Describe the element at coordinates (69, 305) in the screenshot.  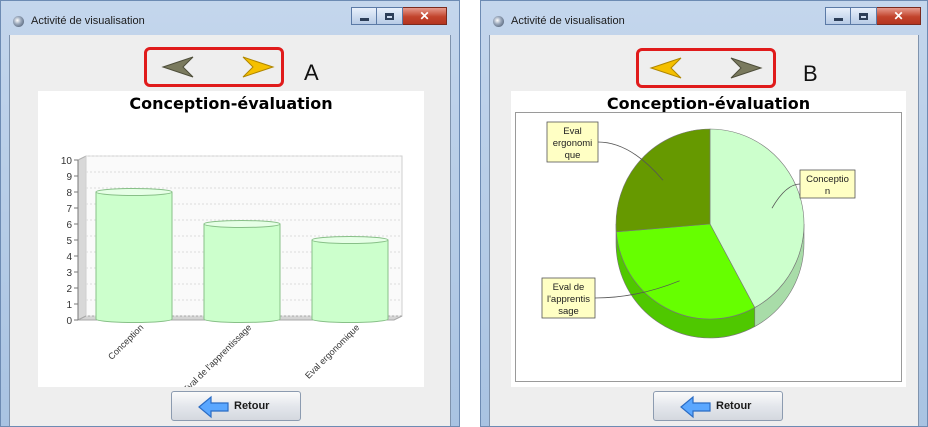
I see `y-tick-label: 1` at that location.